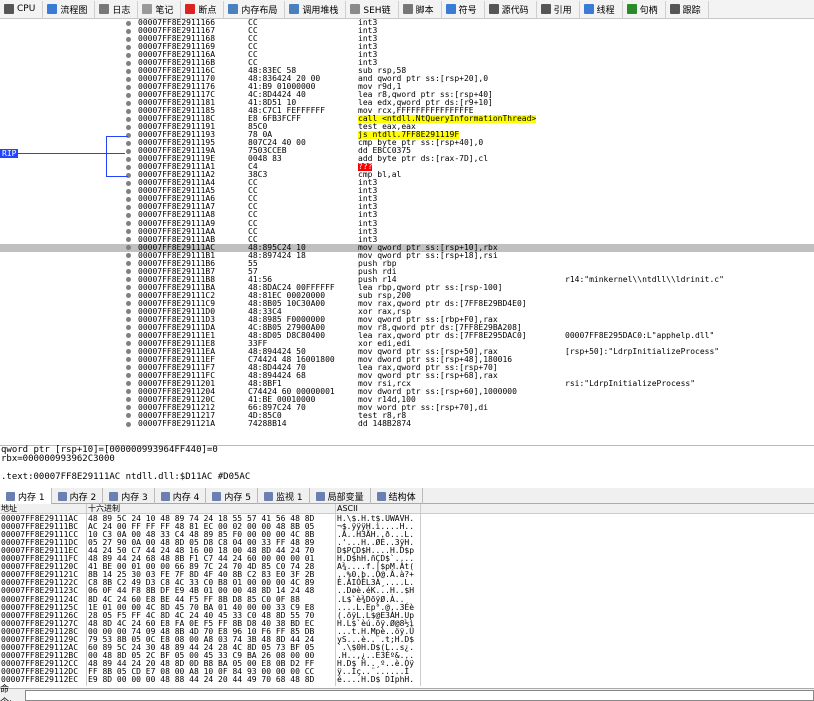 This screenshot has width=814, height=701. I want to click on toolbar-item-14: 跟踪, so click(687, 9).